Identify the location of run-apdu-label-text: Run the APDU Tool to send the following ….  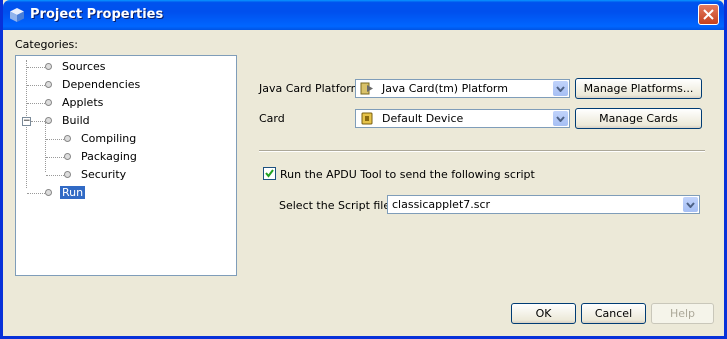
(407, 174).